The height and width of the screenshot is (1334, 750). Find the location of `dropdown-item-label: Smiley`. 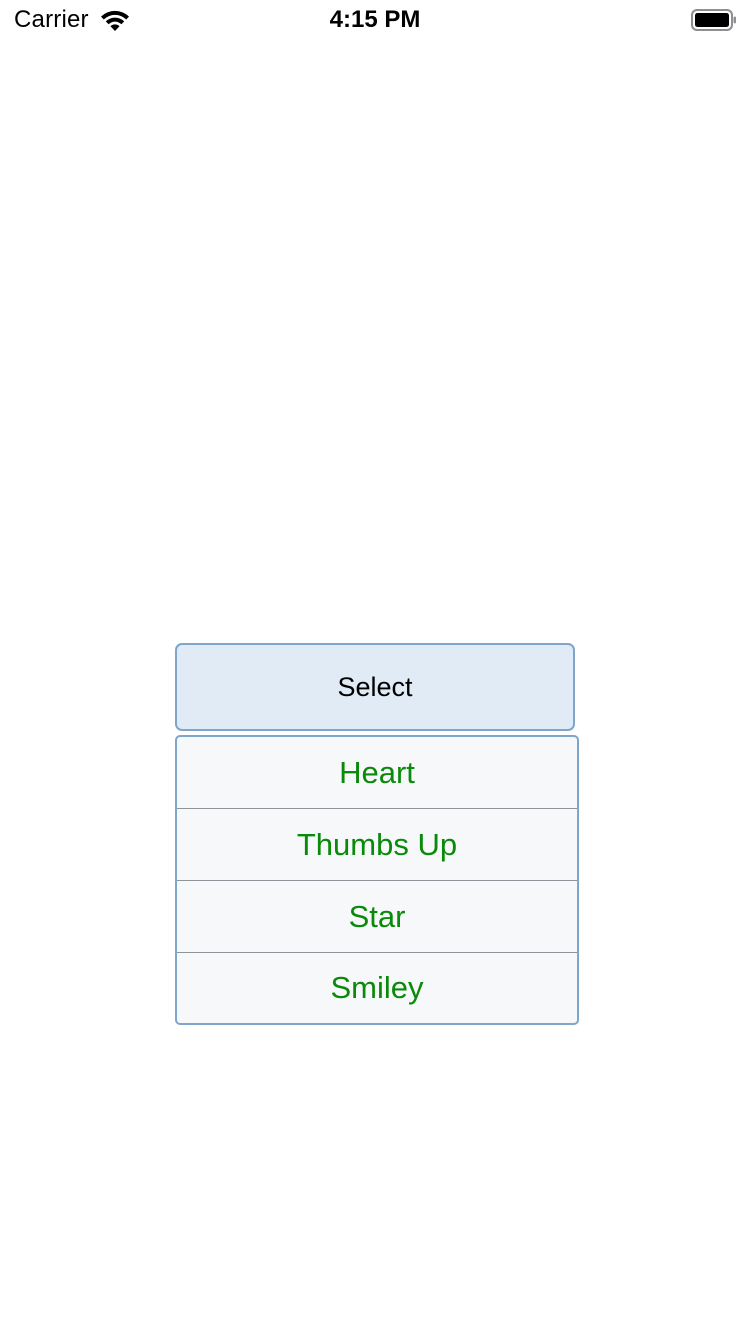

dropdown-item-label: Smiley is located at coordinates (377, 987).